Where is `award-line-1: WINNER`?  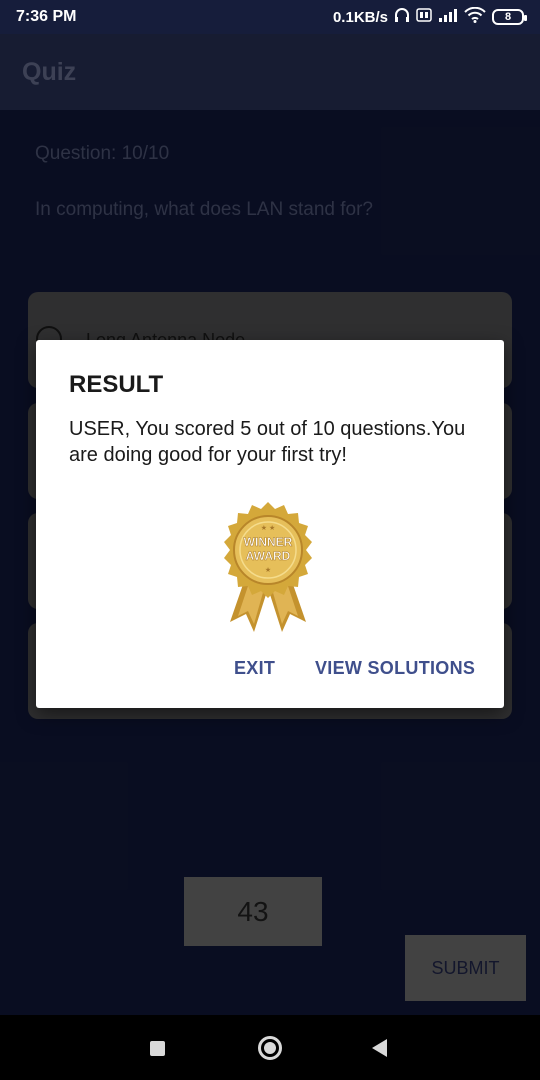
award-line-1: WINNER is located at coordinates (268, 542).